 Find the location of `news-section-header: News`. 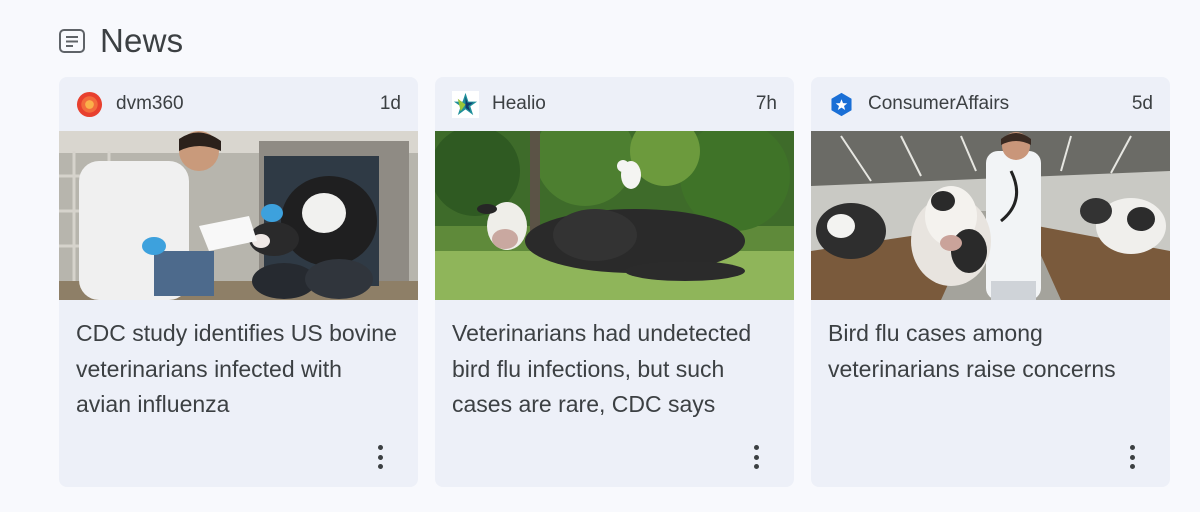

news-section-header: News is located at coordinates (120, 41).